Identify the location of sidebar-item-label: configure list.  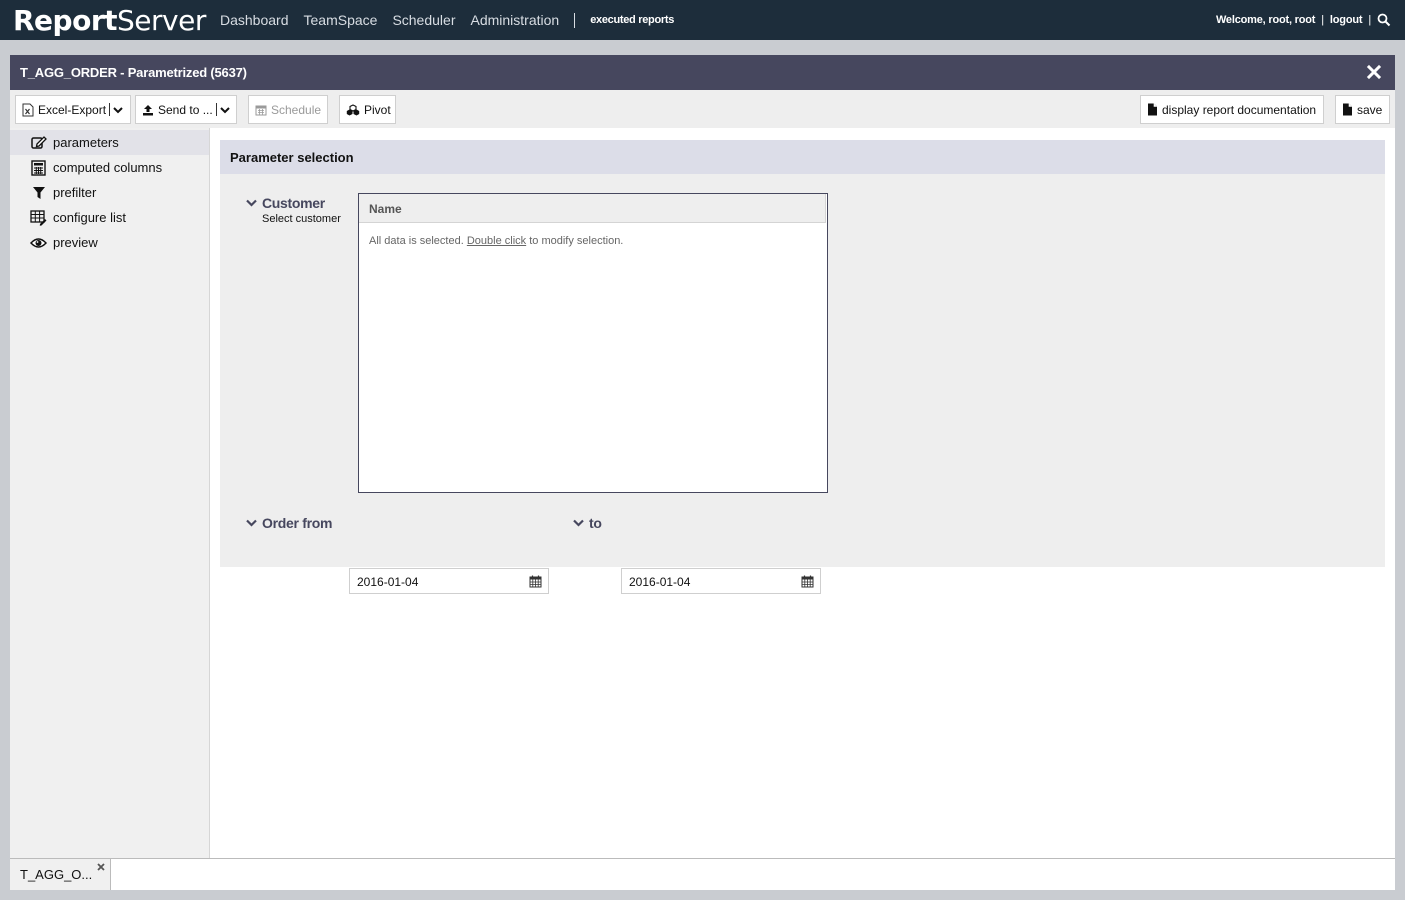
(89, 217).